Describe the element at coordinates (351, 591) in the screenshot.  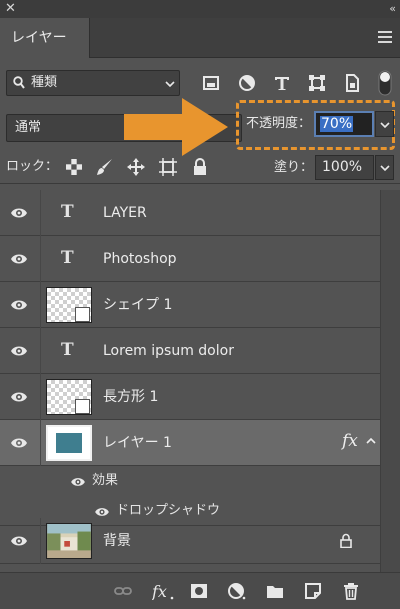
I see `trash-icon` at that location.